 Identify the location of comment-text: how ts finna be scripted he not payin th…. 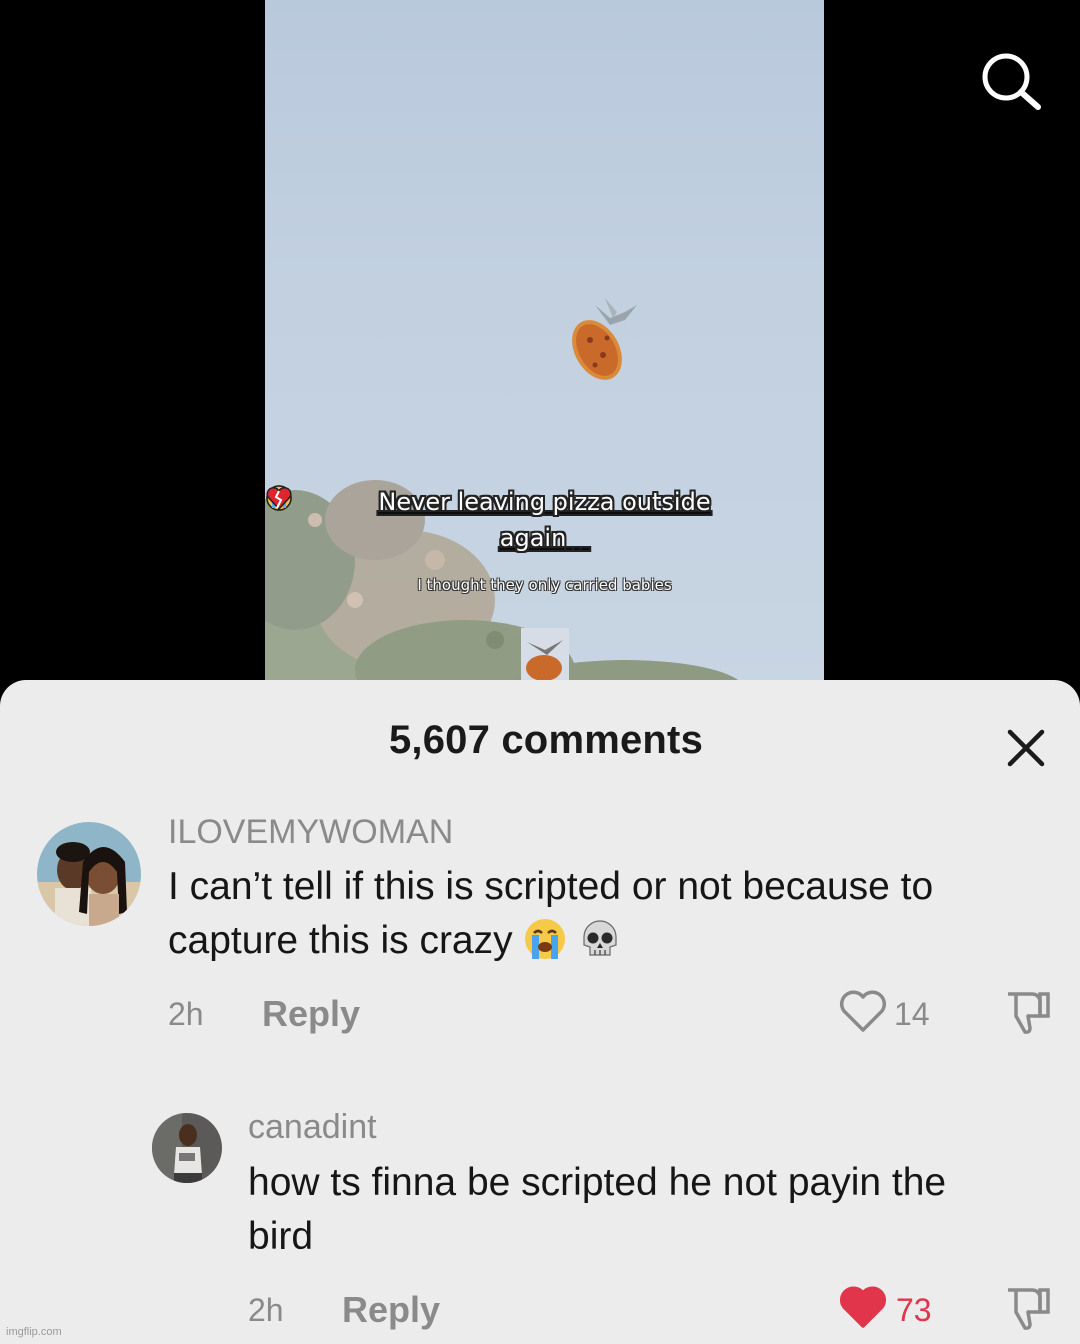
(597, 1210).